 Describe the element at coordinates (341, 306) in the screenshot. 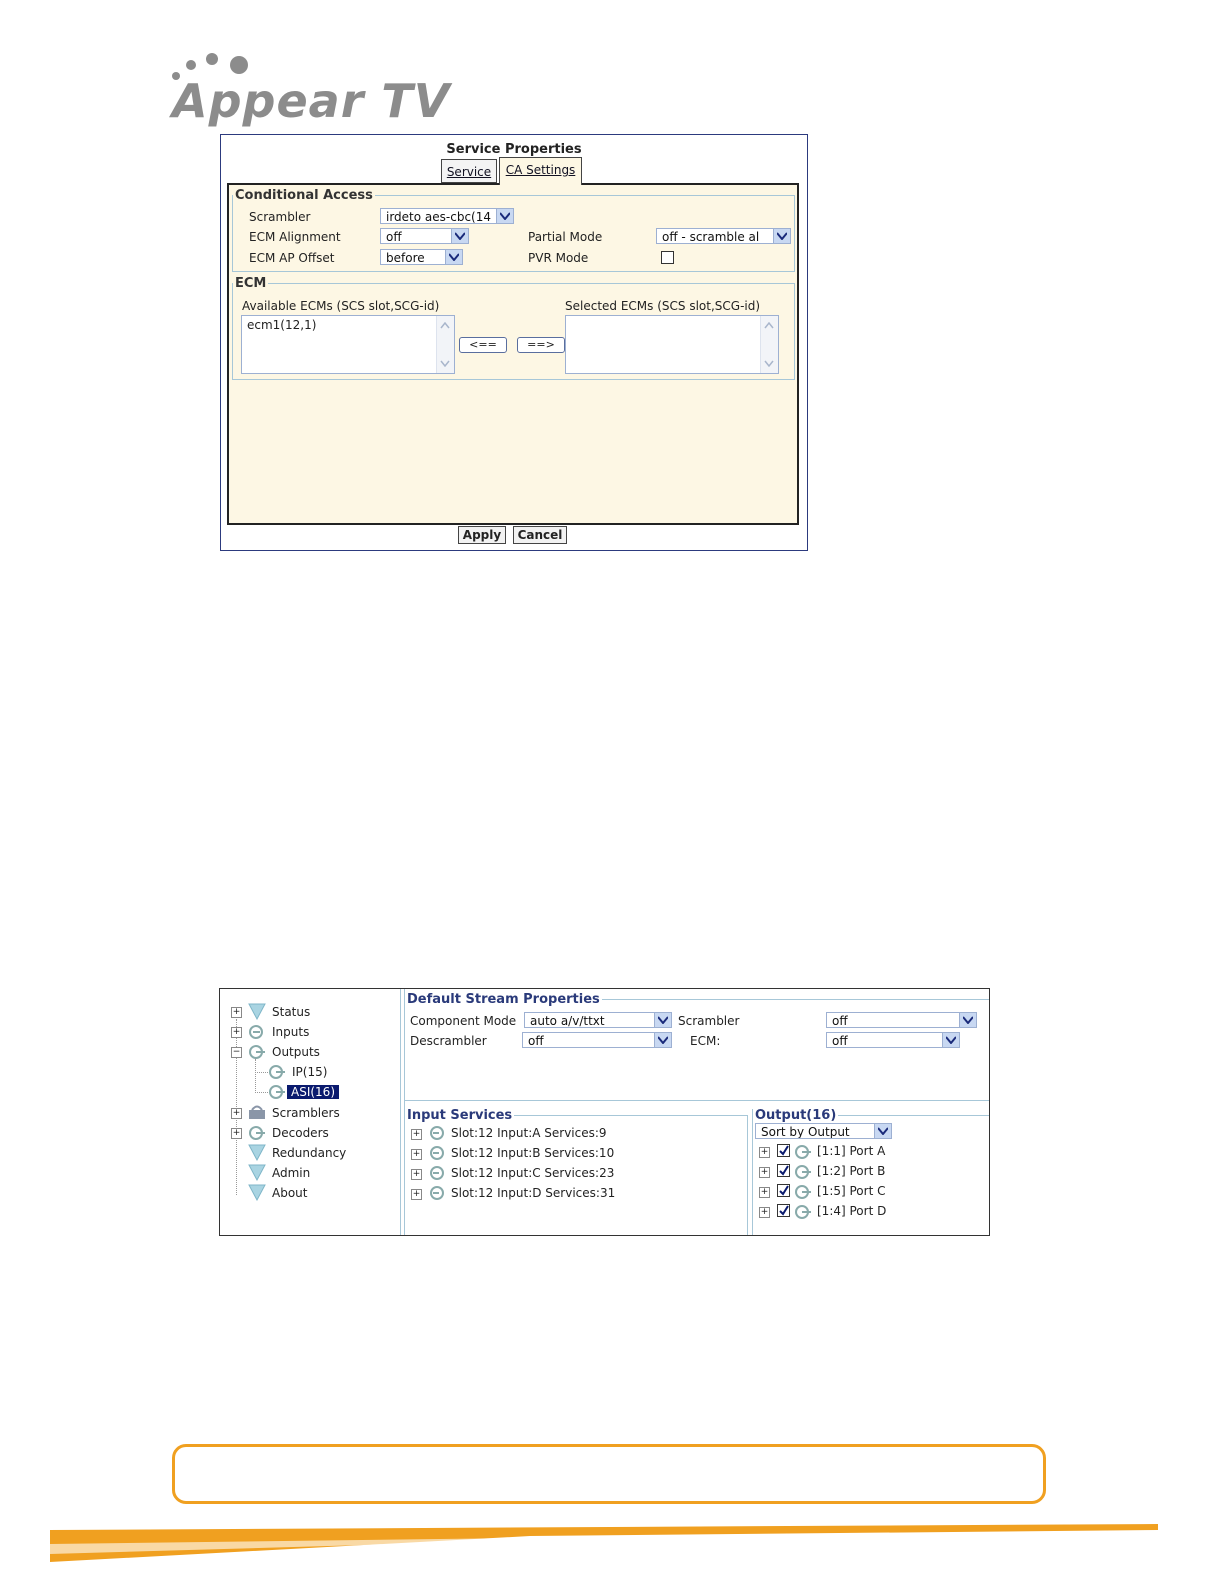

I see `available-ecms-label: Available ECMs (SCS slot,SCG-id)` at that location.